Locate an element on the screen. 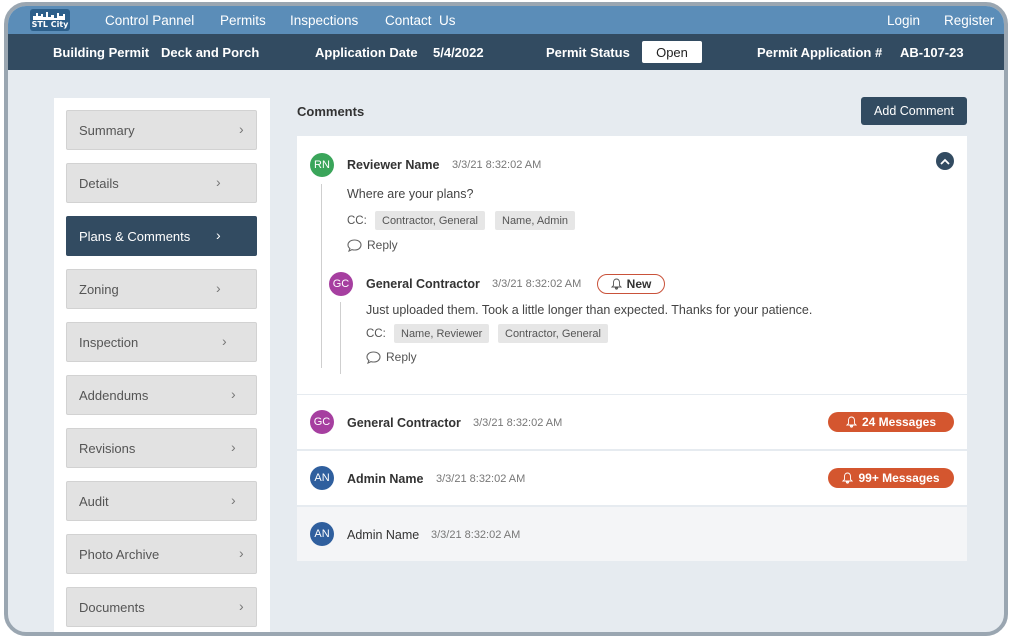  sidebar-item-revisions: Revisions › is located at coordinates (161, 448).